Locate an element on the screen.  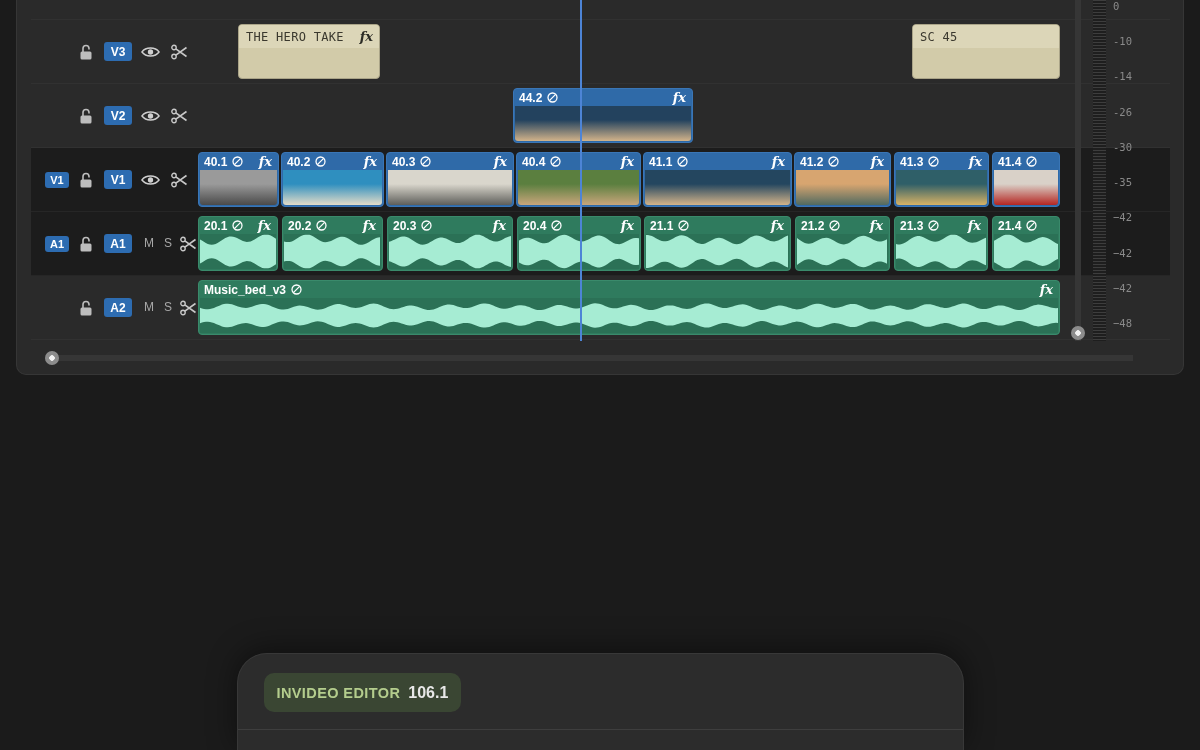
source-patch: A1 is located at coordinates (57, 243).